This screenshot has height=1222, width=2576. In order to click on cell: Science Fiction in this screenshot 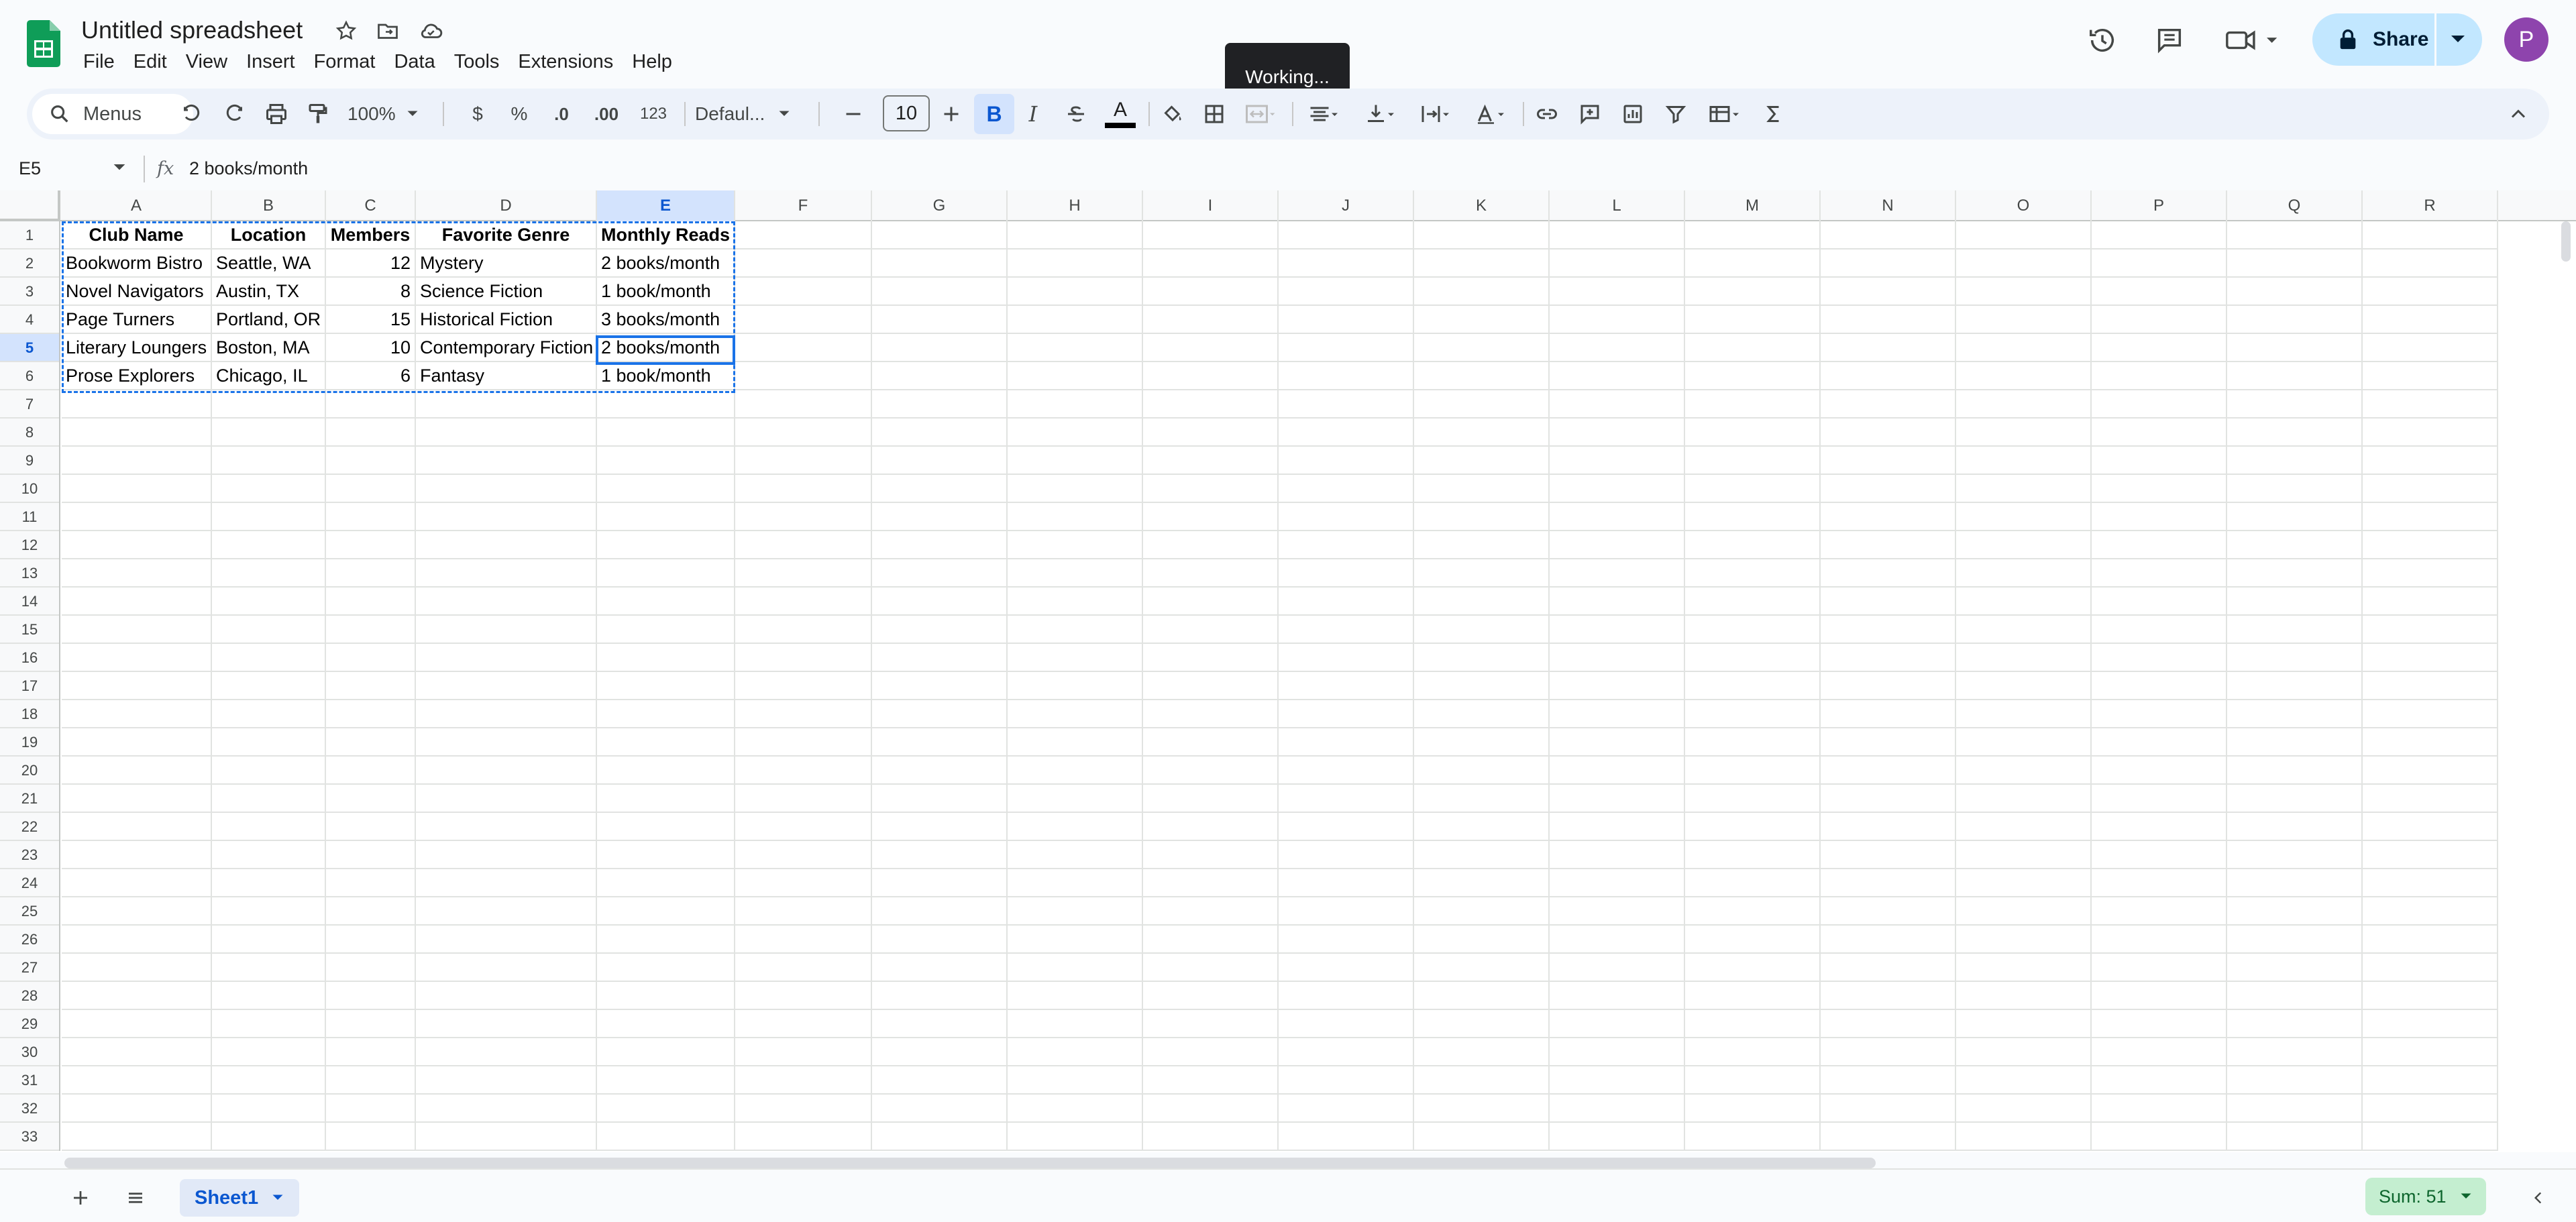, I will do `click(506, 292)`.